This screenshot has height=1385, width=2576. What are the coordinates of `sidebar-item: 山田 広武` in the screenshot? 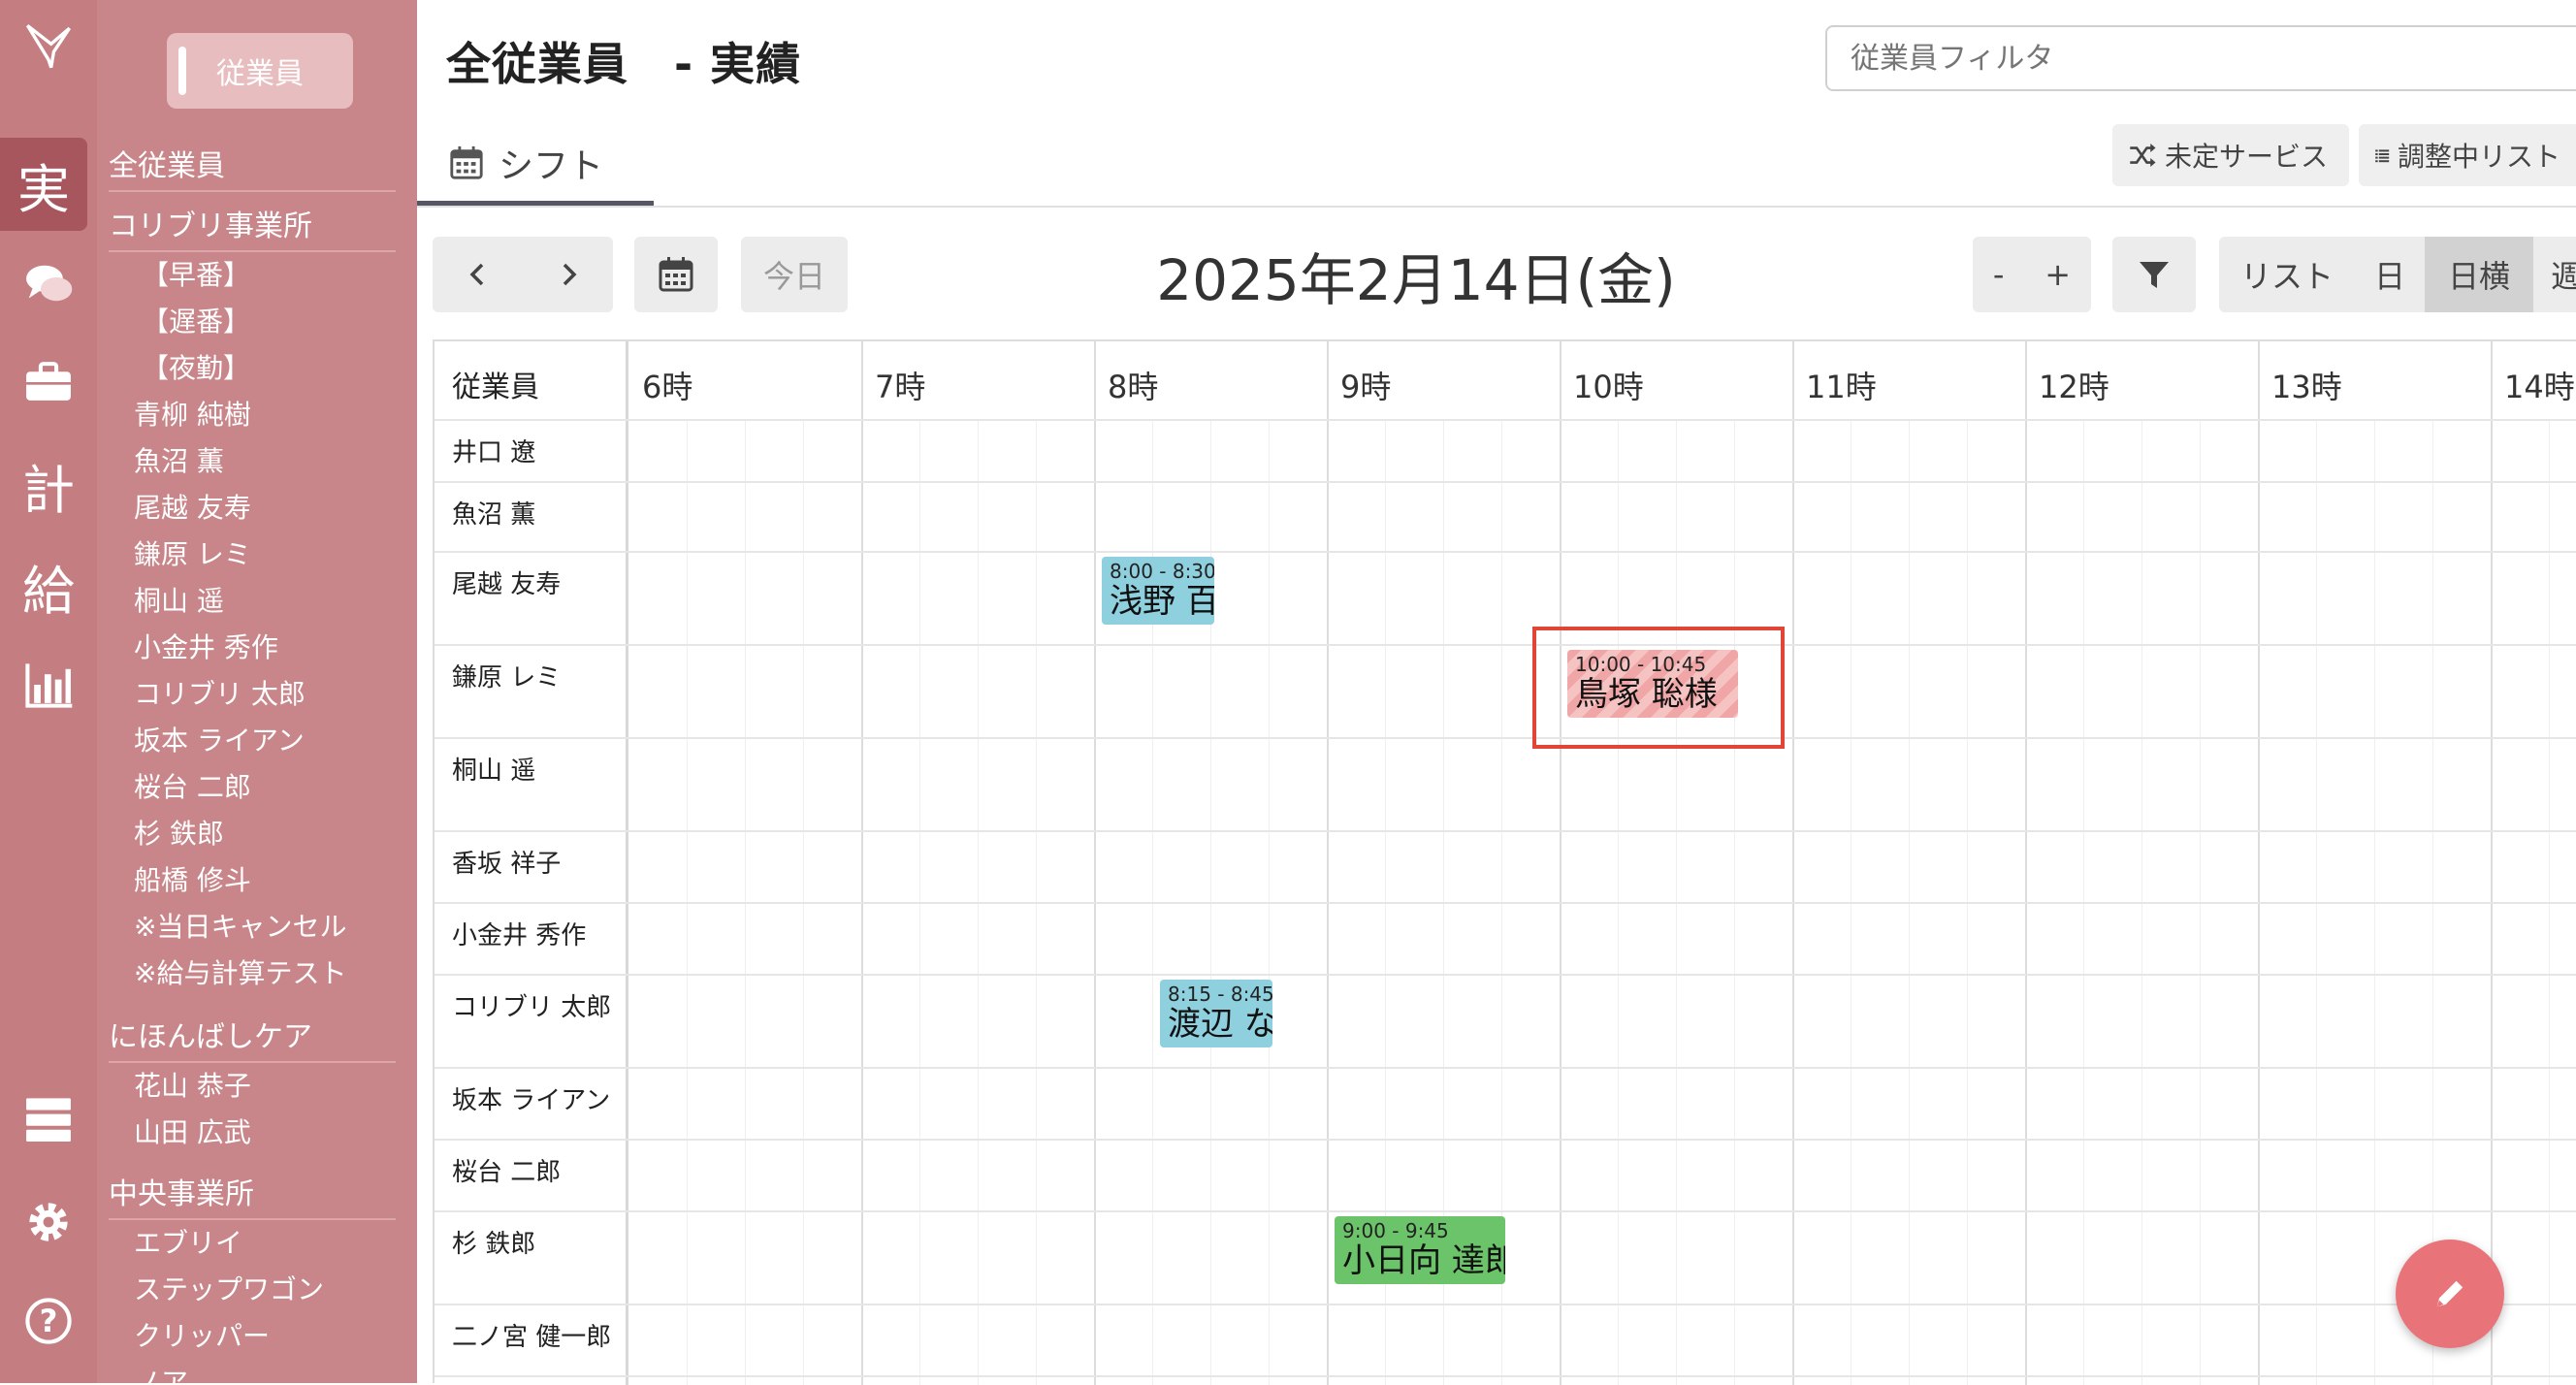 It's located at (192, 1130).